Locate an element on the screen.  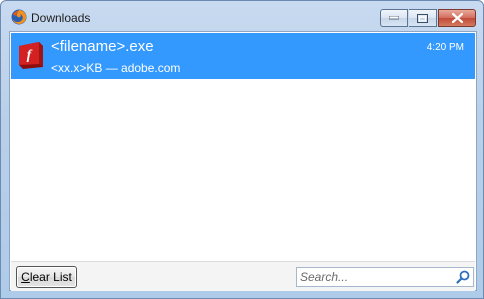
search-input is located at coordinates (375, 277).